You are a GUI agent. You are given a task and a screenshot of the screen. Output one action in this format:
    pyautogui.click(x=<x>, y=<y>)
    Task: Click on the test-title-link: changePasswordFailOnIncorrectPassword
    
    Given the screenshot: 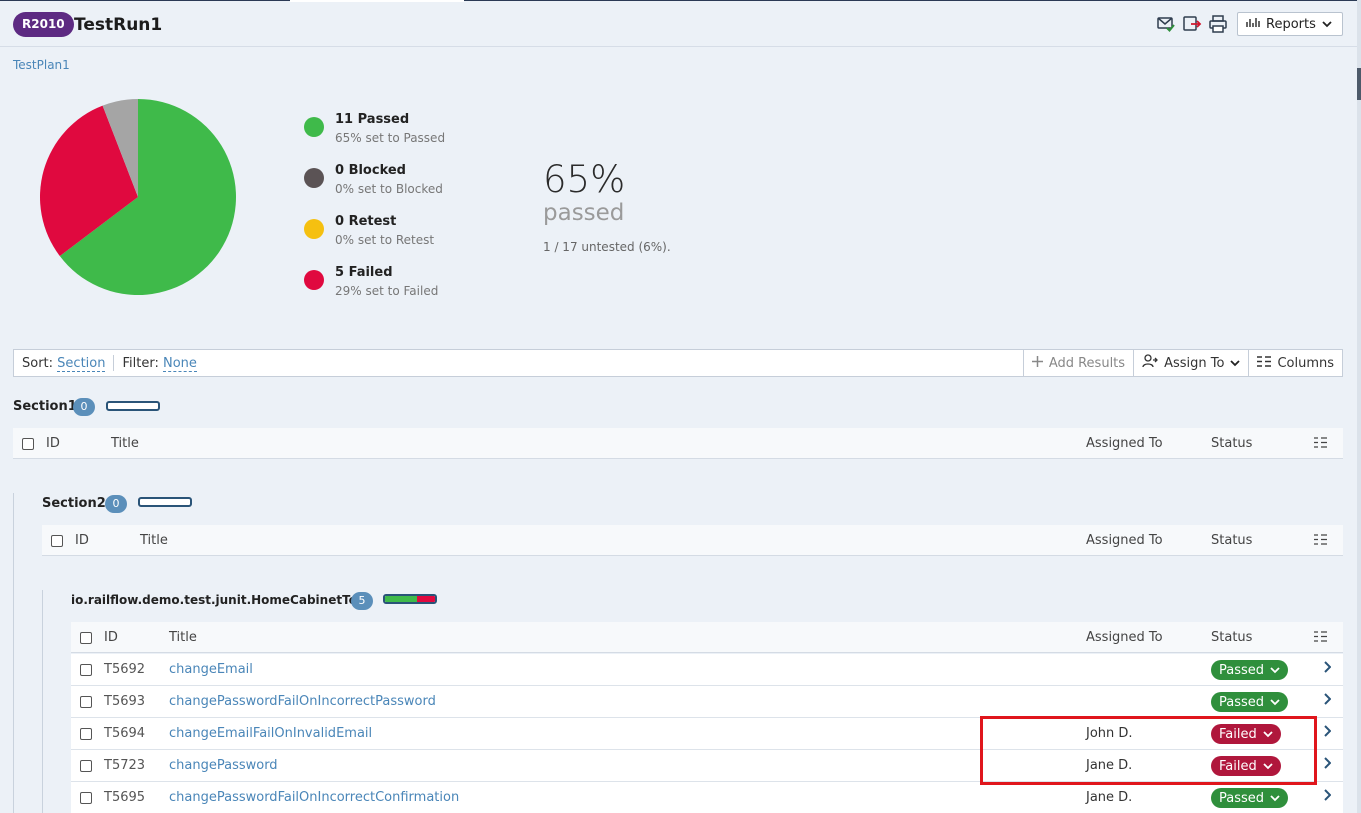 What is the action you would take?
    pyautogui.click(x=302, y=701)
    